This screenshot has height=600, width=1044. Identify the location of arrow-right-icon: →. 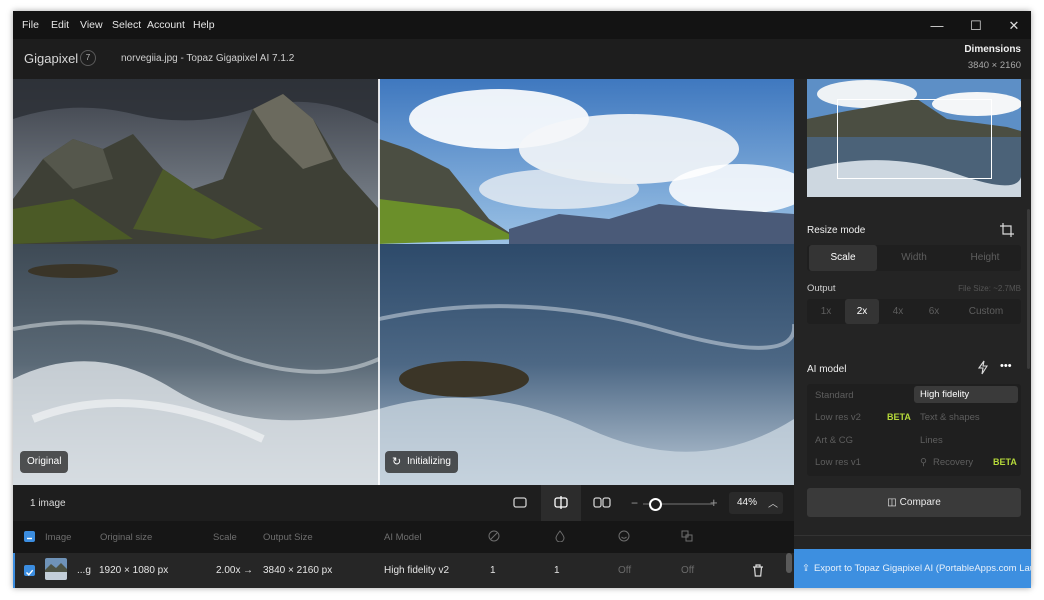
(248, 570).